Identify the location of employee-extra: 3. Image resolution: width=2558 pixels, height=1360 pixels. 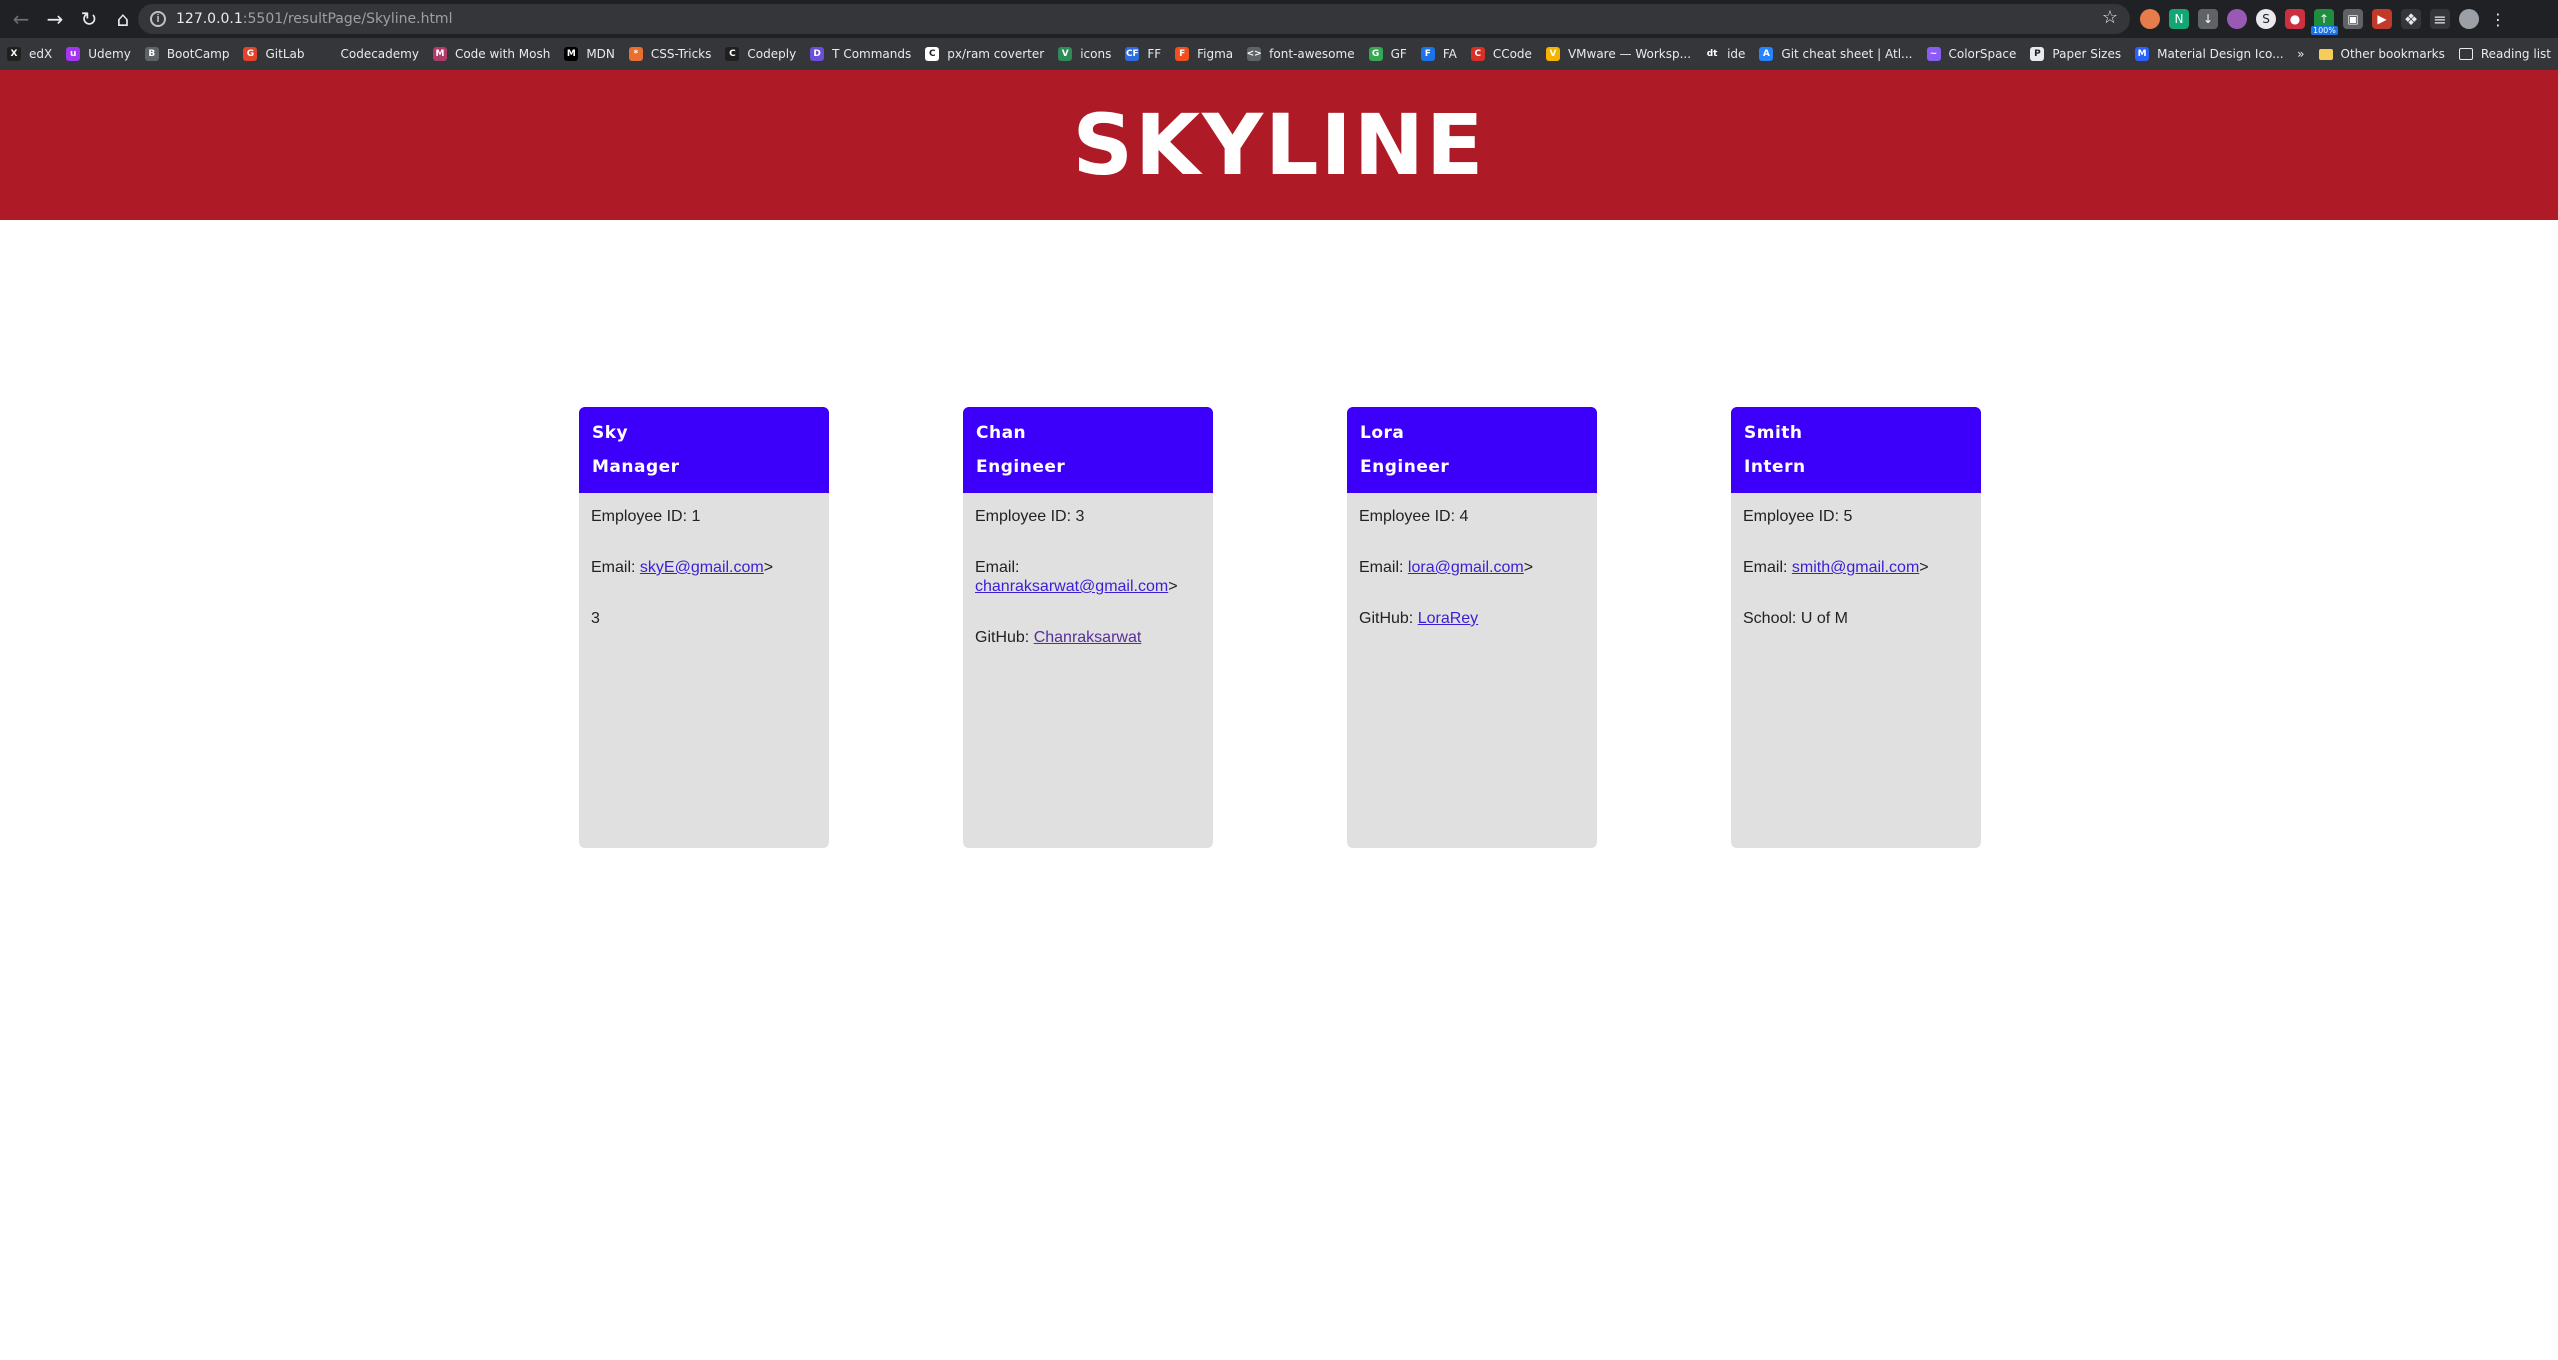
(595, 618).